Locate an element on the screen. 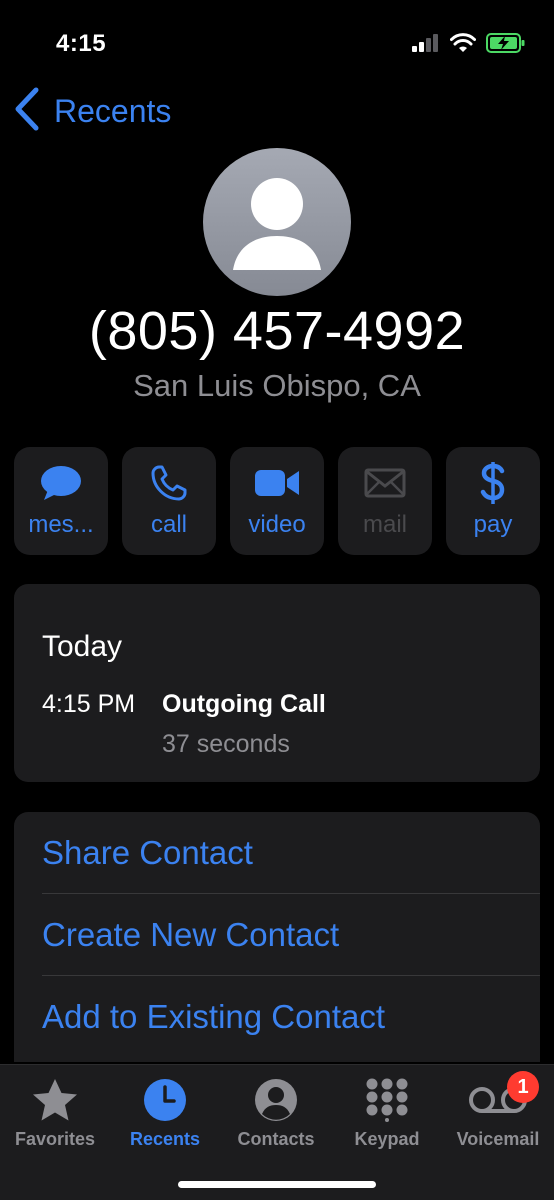 The width and height of the screenshot is (554, 1200). mail-button: mail is located at coordinates (385, 501).